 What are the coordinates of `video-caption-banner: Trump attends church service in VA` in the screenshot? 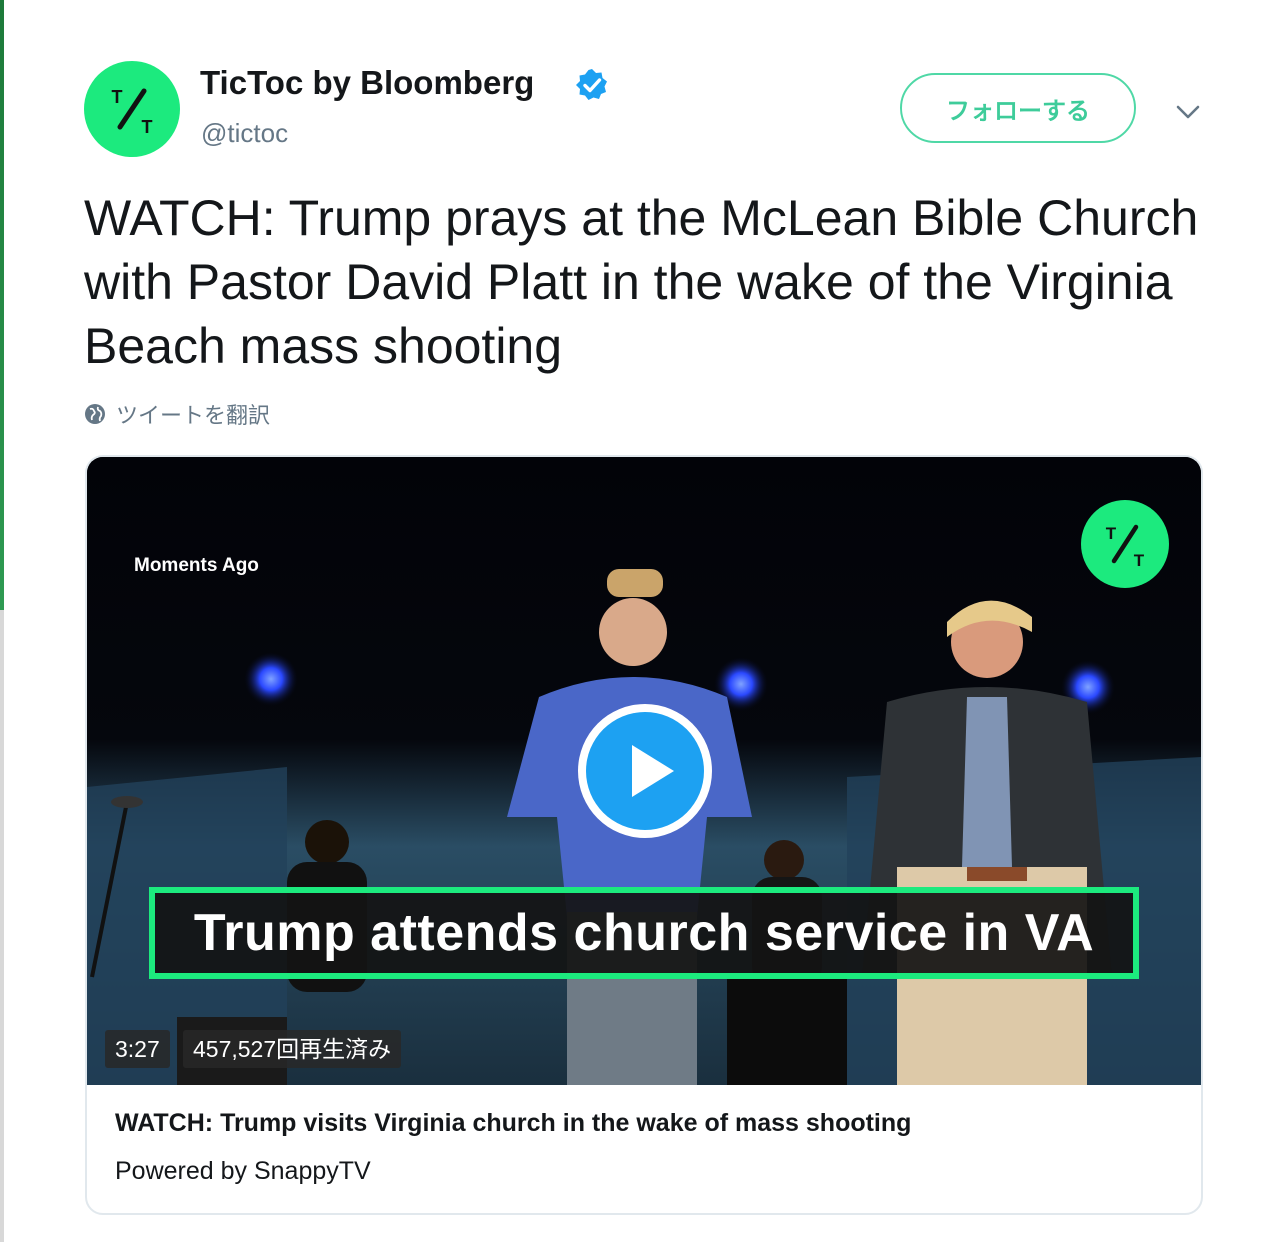 It's located at (644, 933).